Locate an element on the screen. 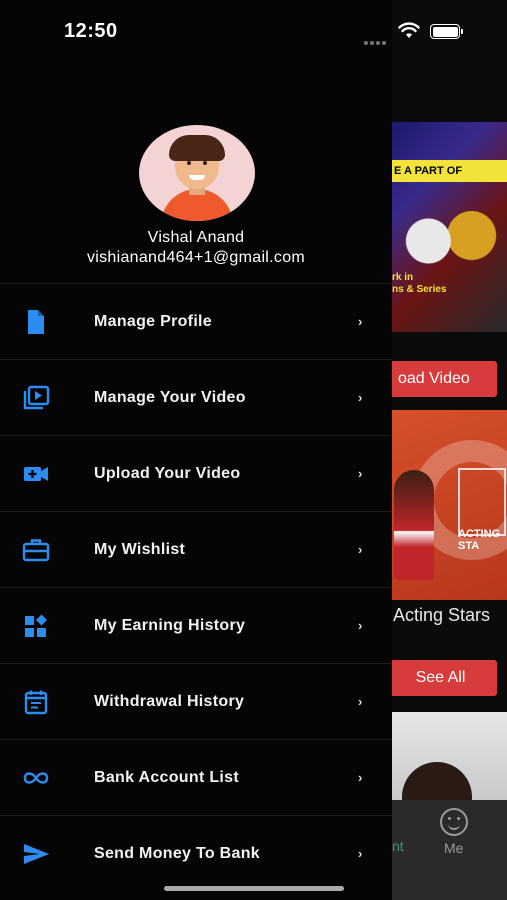 The width and height of the screenshot is (507, 900). menu-item-label: Send Money To Bank is located at coordinates (177, 853).